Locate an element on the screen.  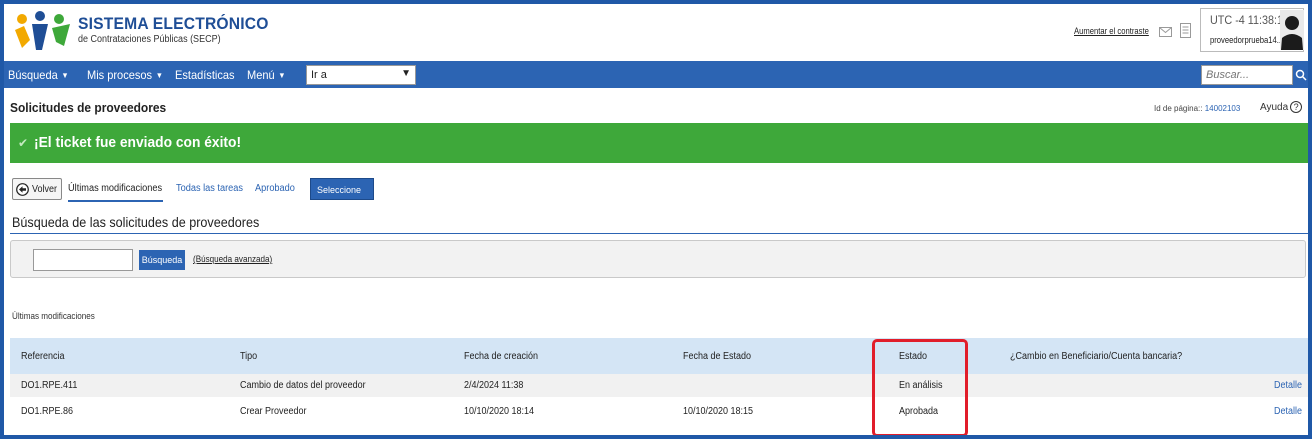
global-search-input is located at coordinates (1247, 75).